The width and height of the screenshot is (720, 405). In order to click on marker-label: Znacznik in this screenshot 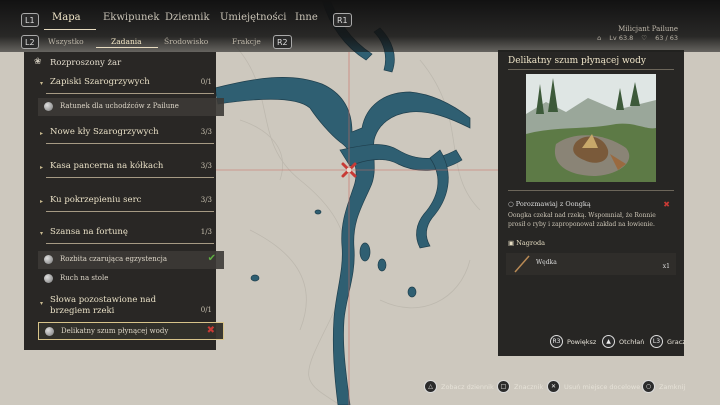, I will do `click(529, 386)`.